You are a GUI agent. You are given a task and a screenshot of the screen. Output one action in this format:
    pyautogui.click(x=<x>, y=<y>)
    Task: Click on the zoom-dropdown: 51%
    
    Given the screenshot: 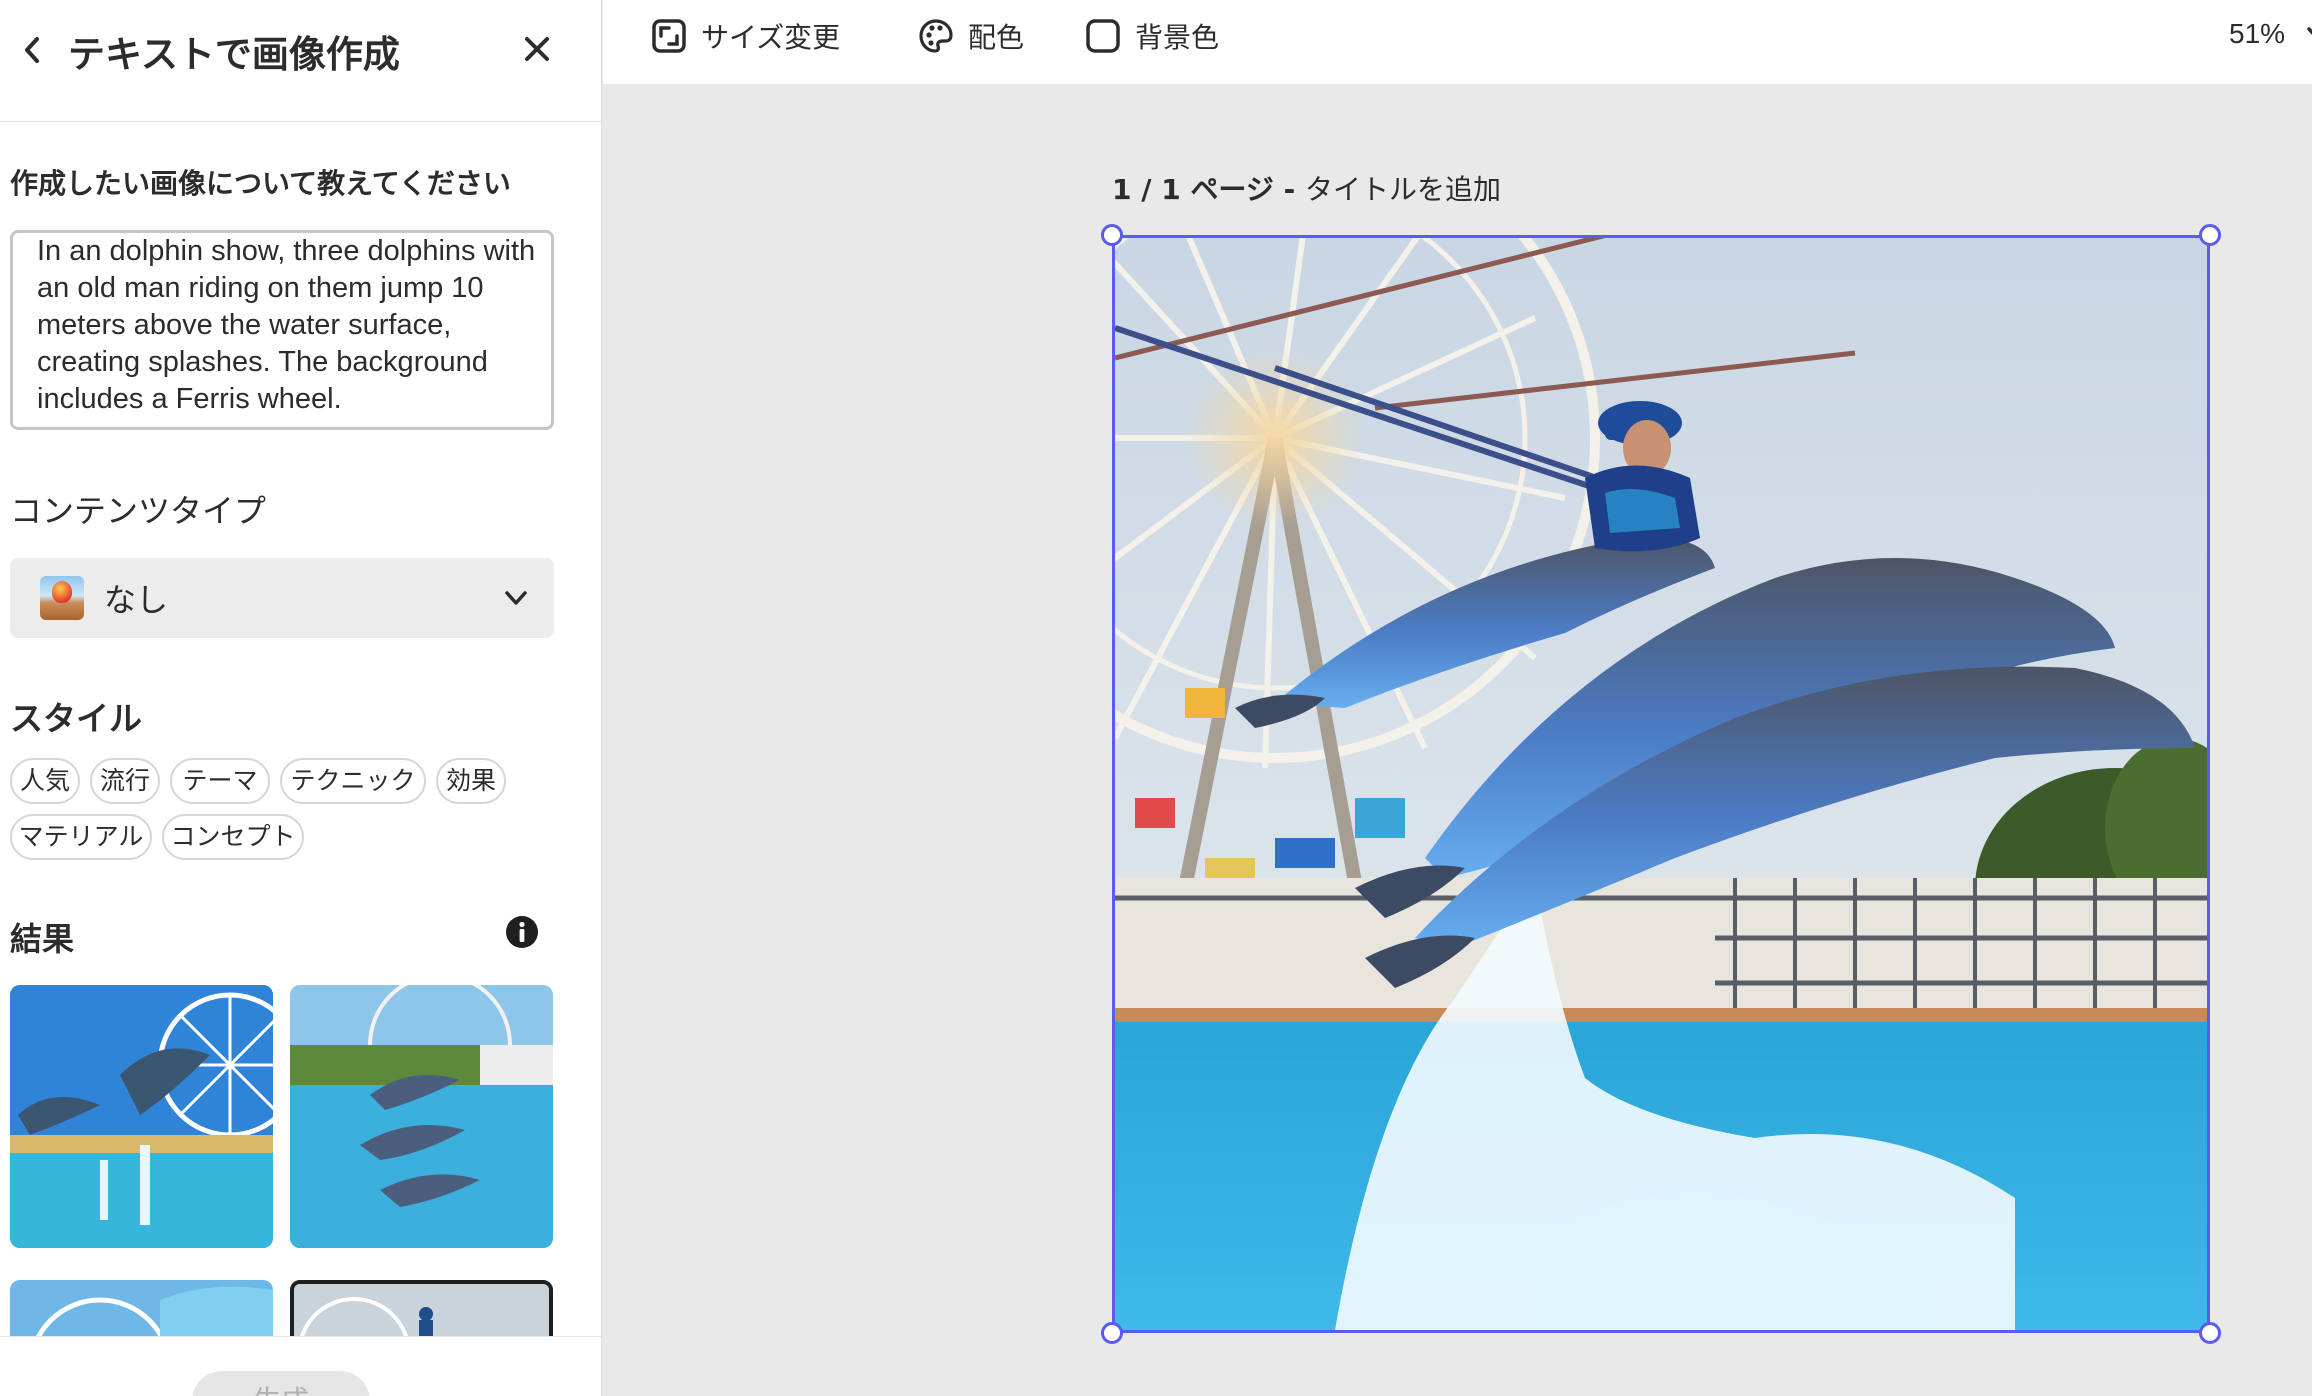 What is the action you would take?
    pyautogui.click(x=2270, y=34)
    